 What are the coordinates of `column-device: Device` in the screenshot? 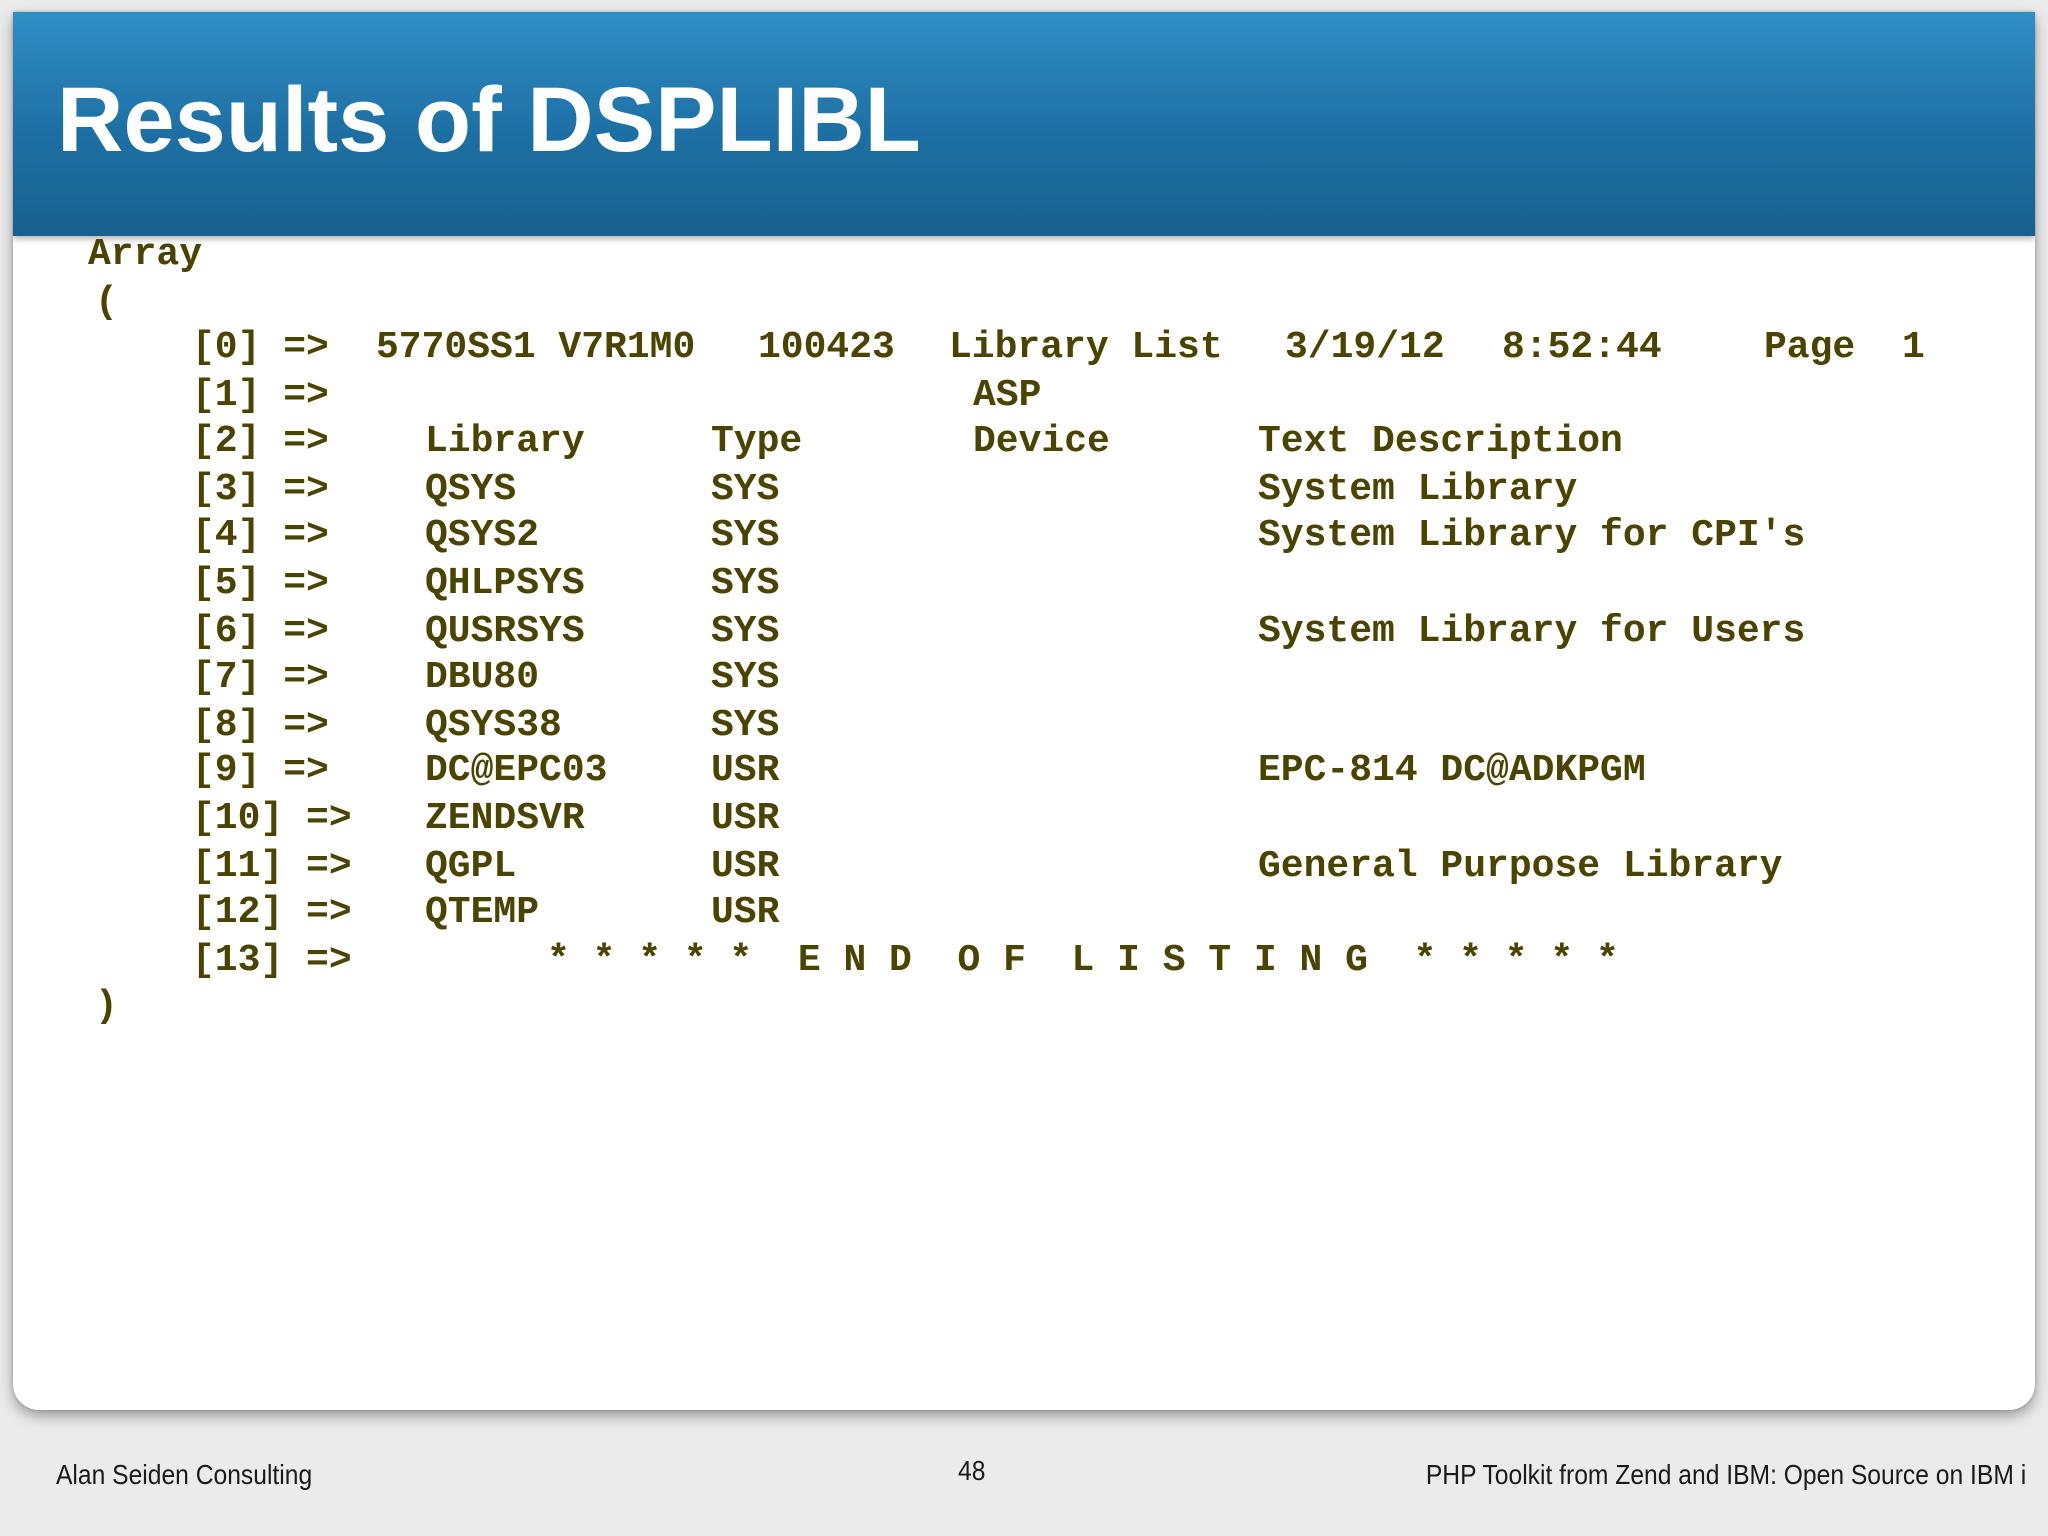 It's located at (1041, 441).